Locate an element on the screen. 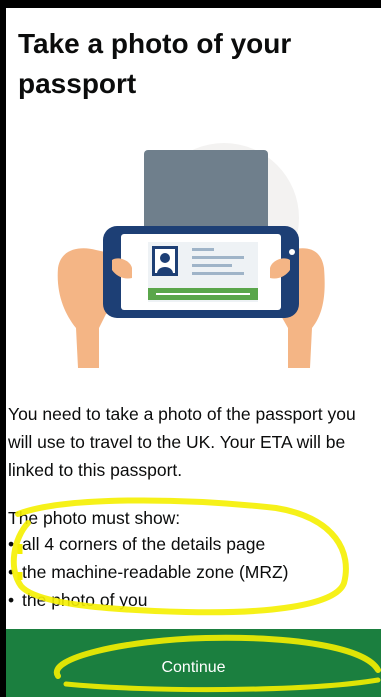  list-item: • the machine-readable zone (MRZ) is located at coordinates (148, 572).